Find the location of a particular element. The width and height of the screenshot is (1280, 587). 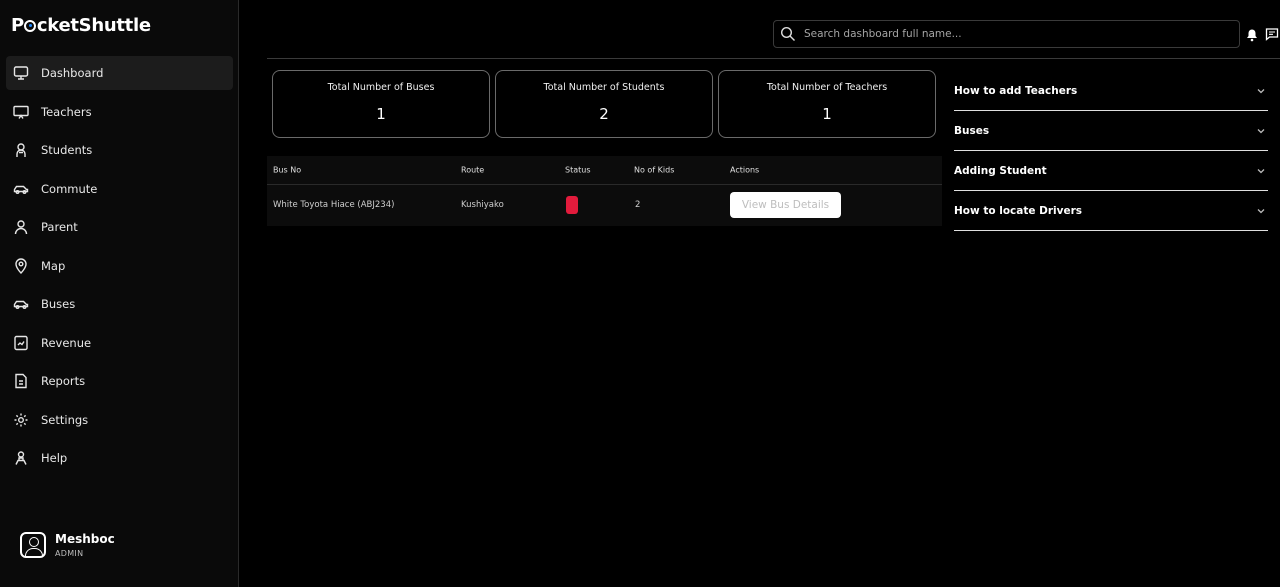

sidebar-item-map: Map is located at coordinates (119, 266).